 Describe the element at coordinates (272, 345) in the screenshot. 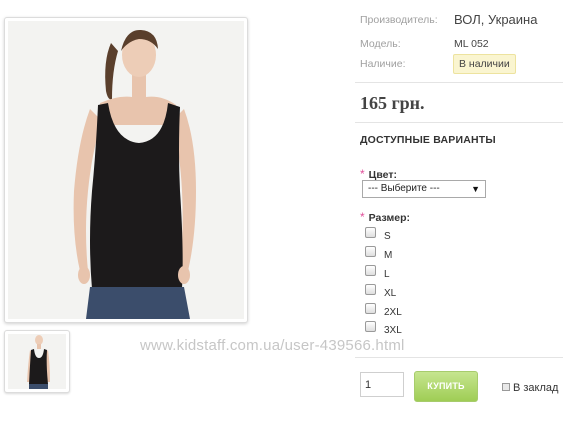

I see `watermark: www.kidstaff.com.ua/user-439566.html` at that location.